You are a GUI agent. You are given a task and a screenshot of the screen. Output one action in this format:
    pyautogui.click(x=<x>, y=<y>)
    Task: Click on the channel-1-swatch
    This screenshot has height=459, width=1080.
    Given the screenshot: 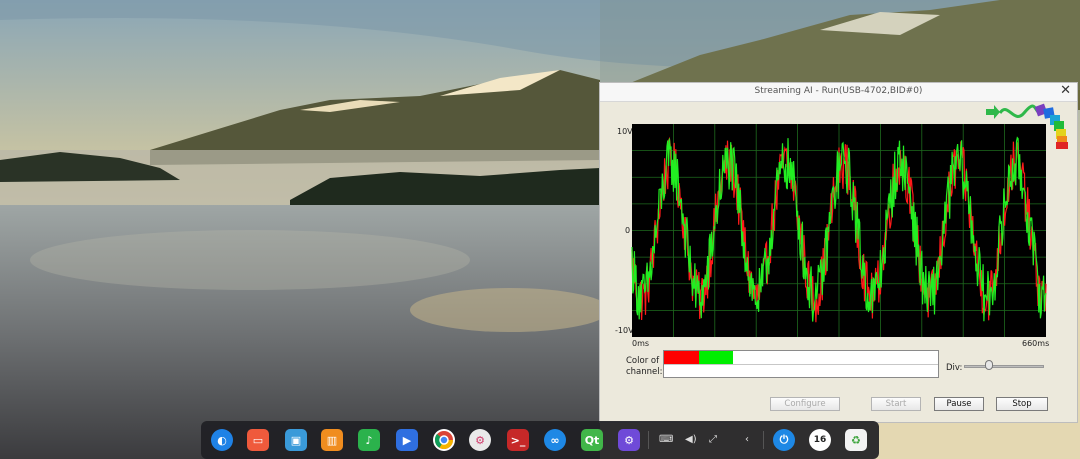 What is the action you would take?
    pyautogui.click(x=716, y=357)
    